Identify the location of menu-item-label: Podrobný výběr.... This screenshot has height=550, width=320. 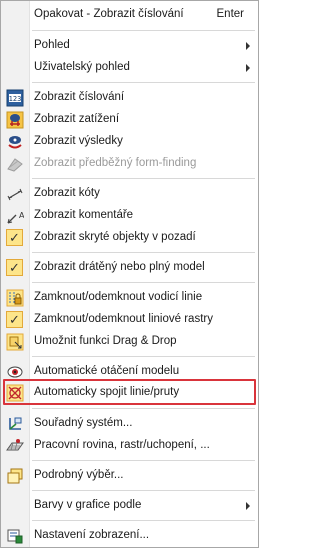
(79, 475).